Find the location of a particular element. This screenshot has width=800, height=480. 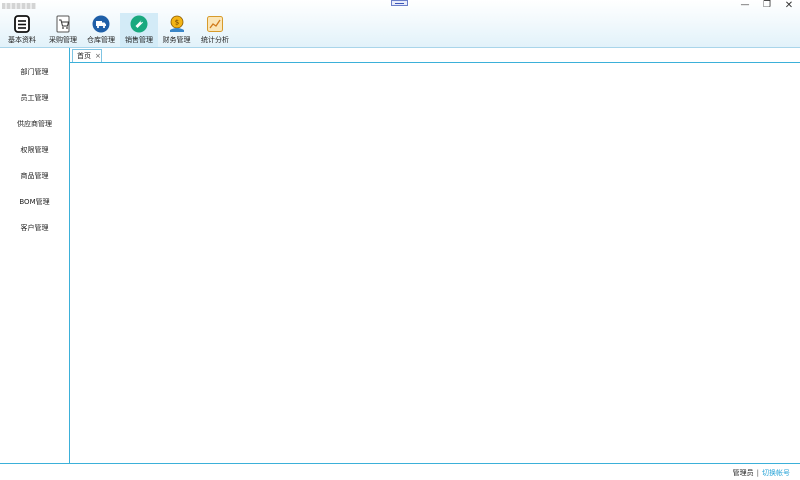

money-icon: $ is located at coordinates (176, 23).